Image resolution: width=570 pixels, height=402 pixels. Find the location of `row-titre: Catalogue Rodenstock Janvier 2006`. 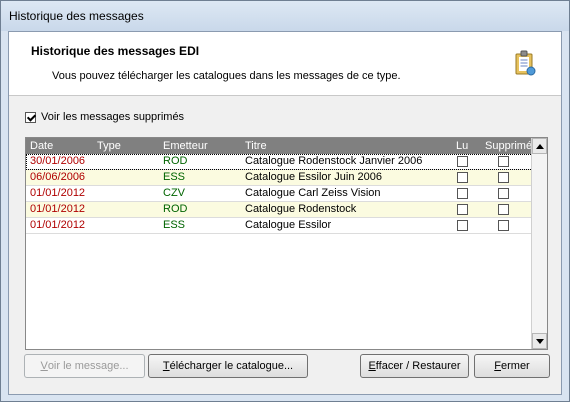

row-titre: Catalogue Rodenstock Janvier 2006 is located at coordinates (334, 161).